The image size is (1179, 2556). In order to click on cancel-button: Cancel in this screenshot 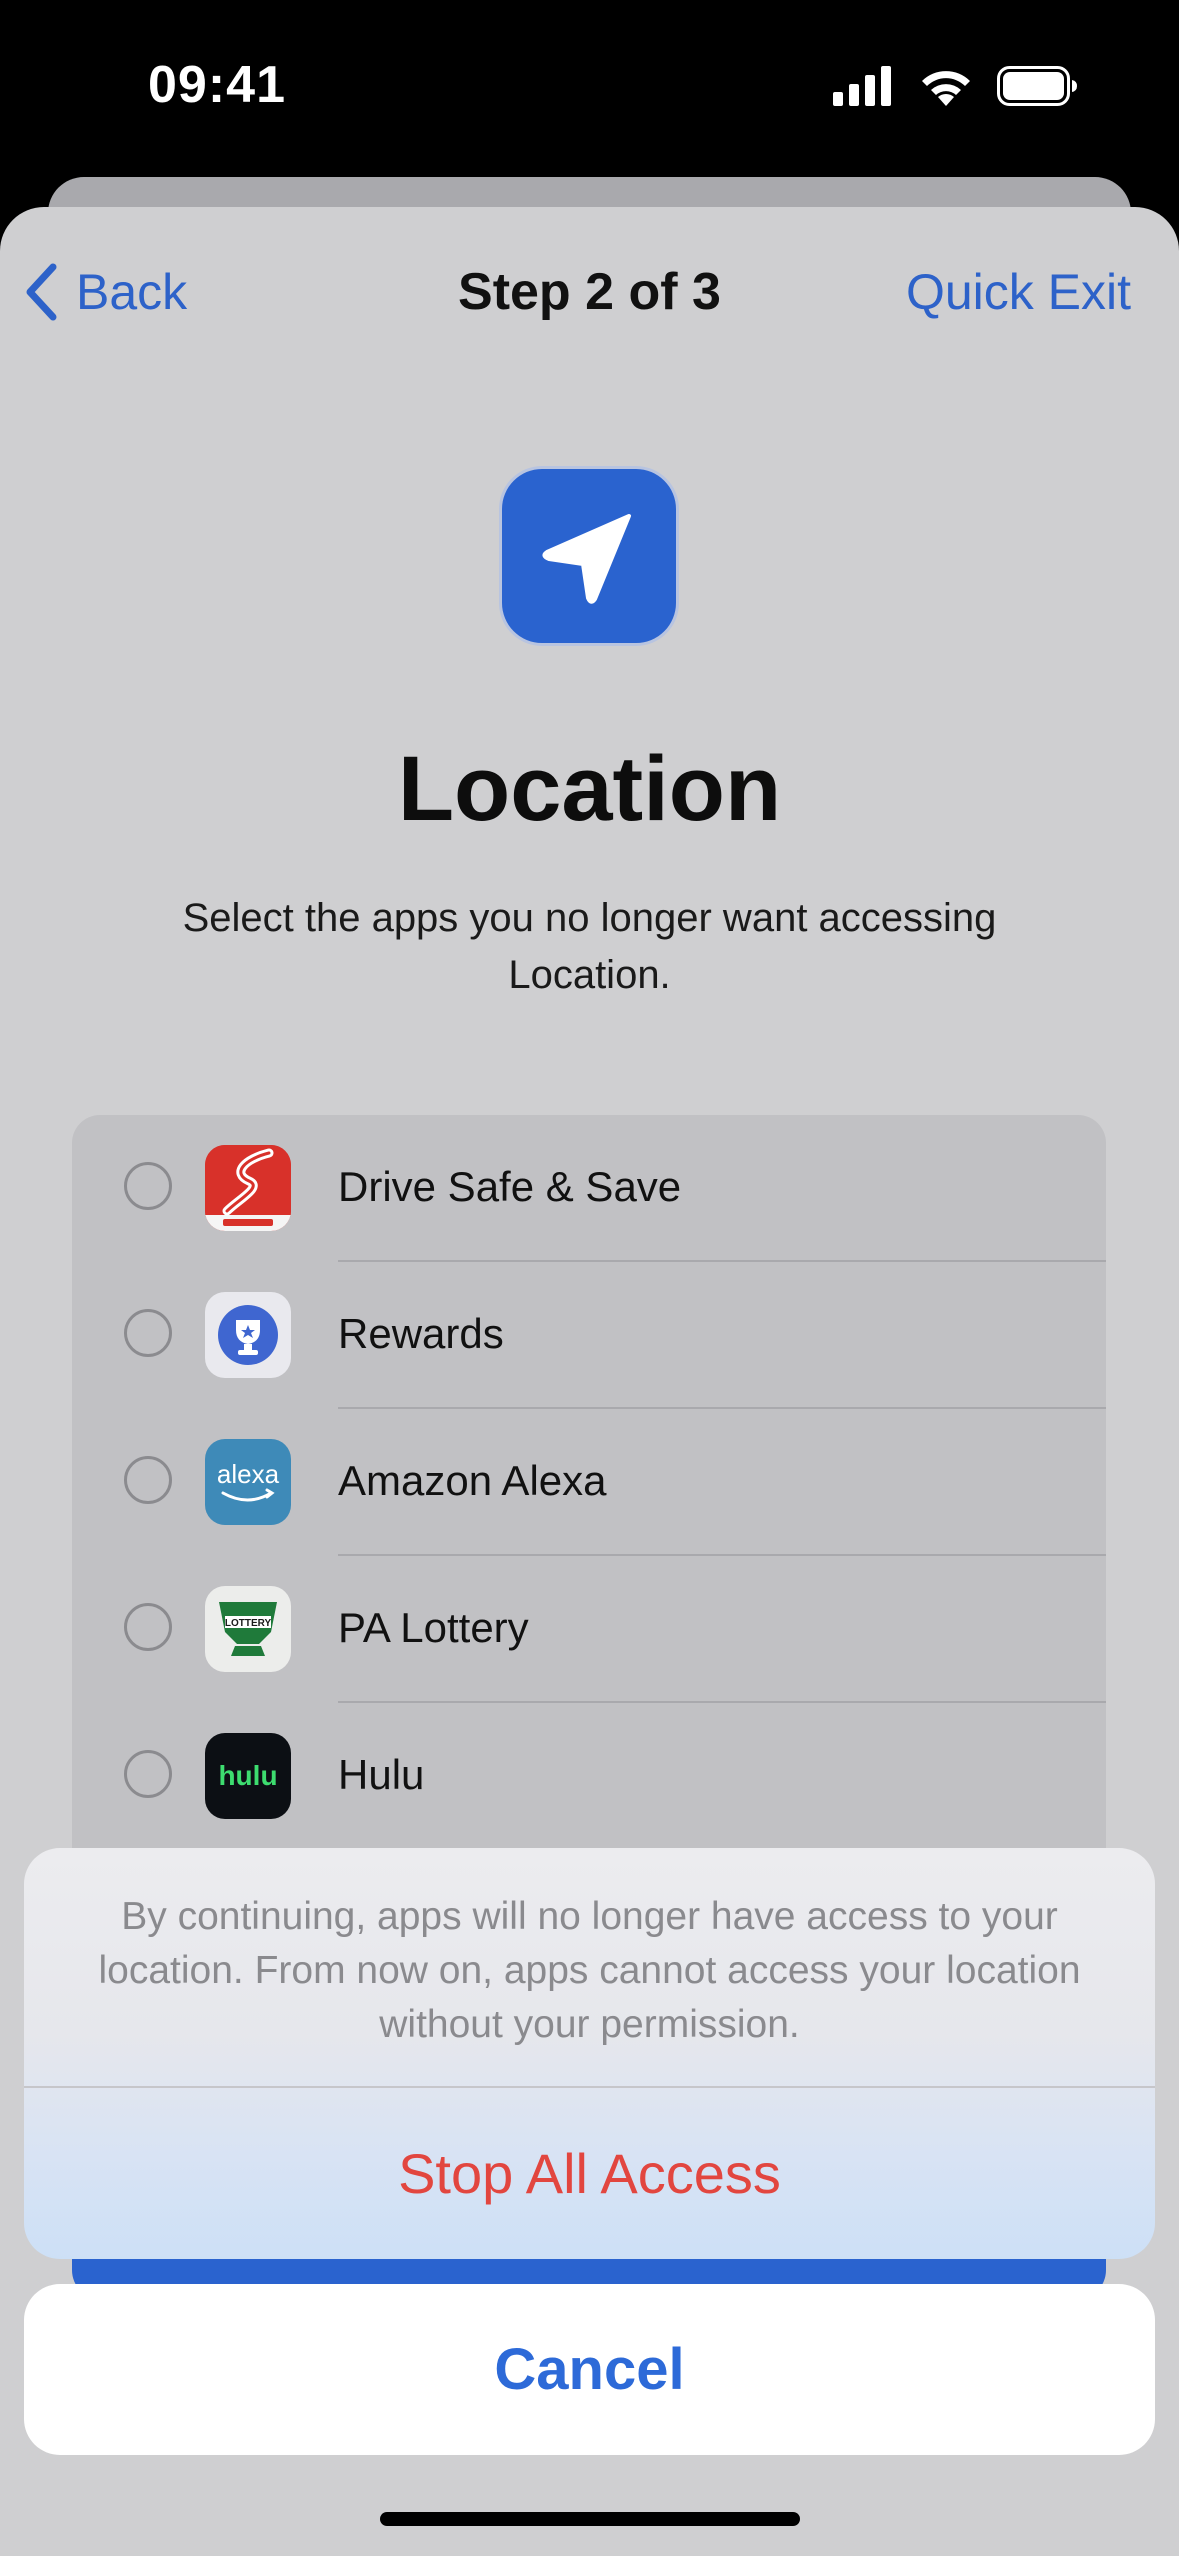, I will do `click(589, 2369)`.